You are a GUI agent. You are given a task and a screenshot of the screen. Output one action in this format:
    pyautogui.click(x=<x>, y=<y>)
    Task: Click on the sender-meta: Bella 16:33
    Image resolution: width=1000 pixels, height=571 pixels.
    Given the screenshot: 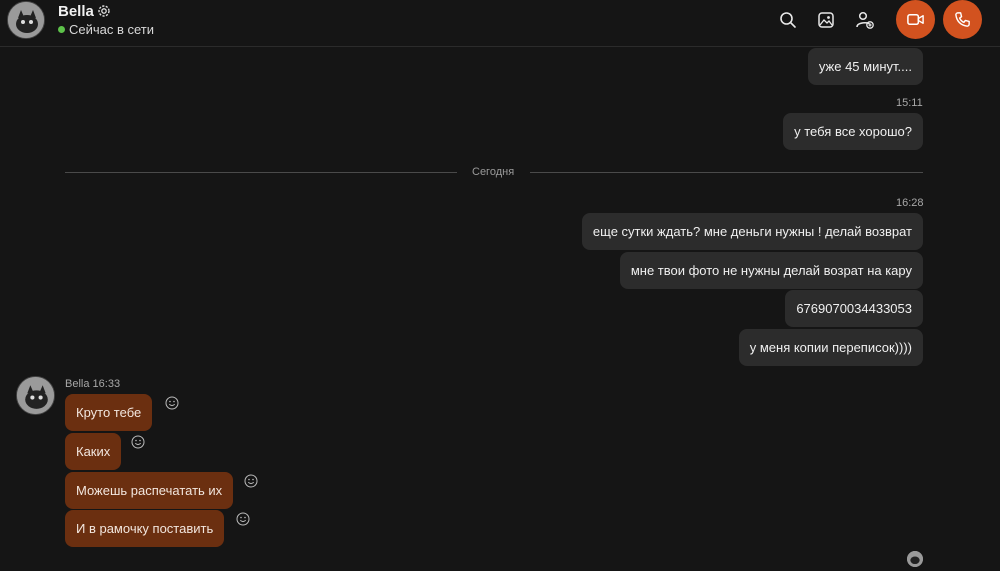 What is the action you would take?
    pyautogui.click(x=92, y=384)
    